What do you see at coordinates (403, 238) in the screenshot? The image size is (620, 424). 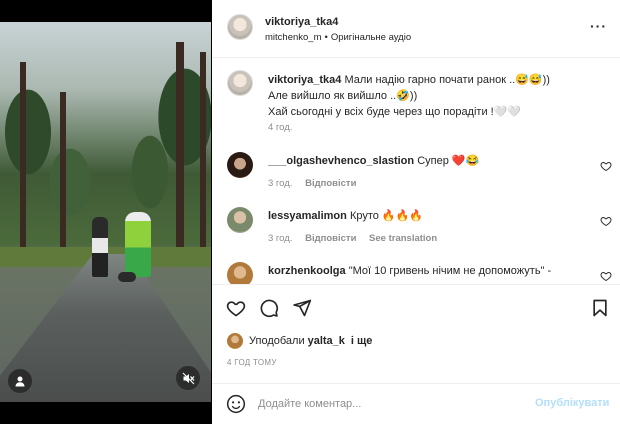 I see `see-translation-button: See translation` at bounding box center [403, 238].